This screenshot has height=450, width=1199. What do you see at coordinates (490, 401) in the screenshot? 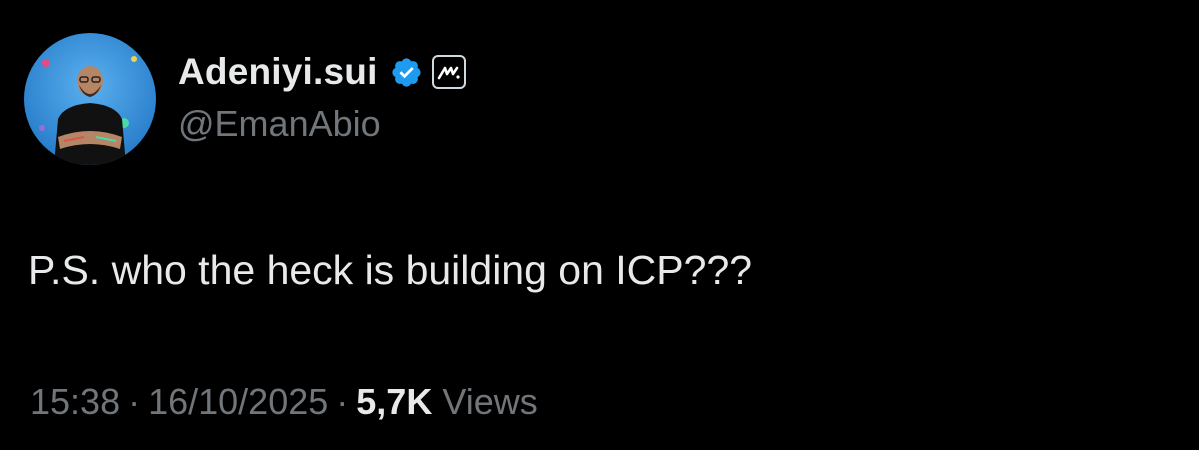
I see `views-label: Views` at bounding box center [490, 401].